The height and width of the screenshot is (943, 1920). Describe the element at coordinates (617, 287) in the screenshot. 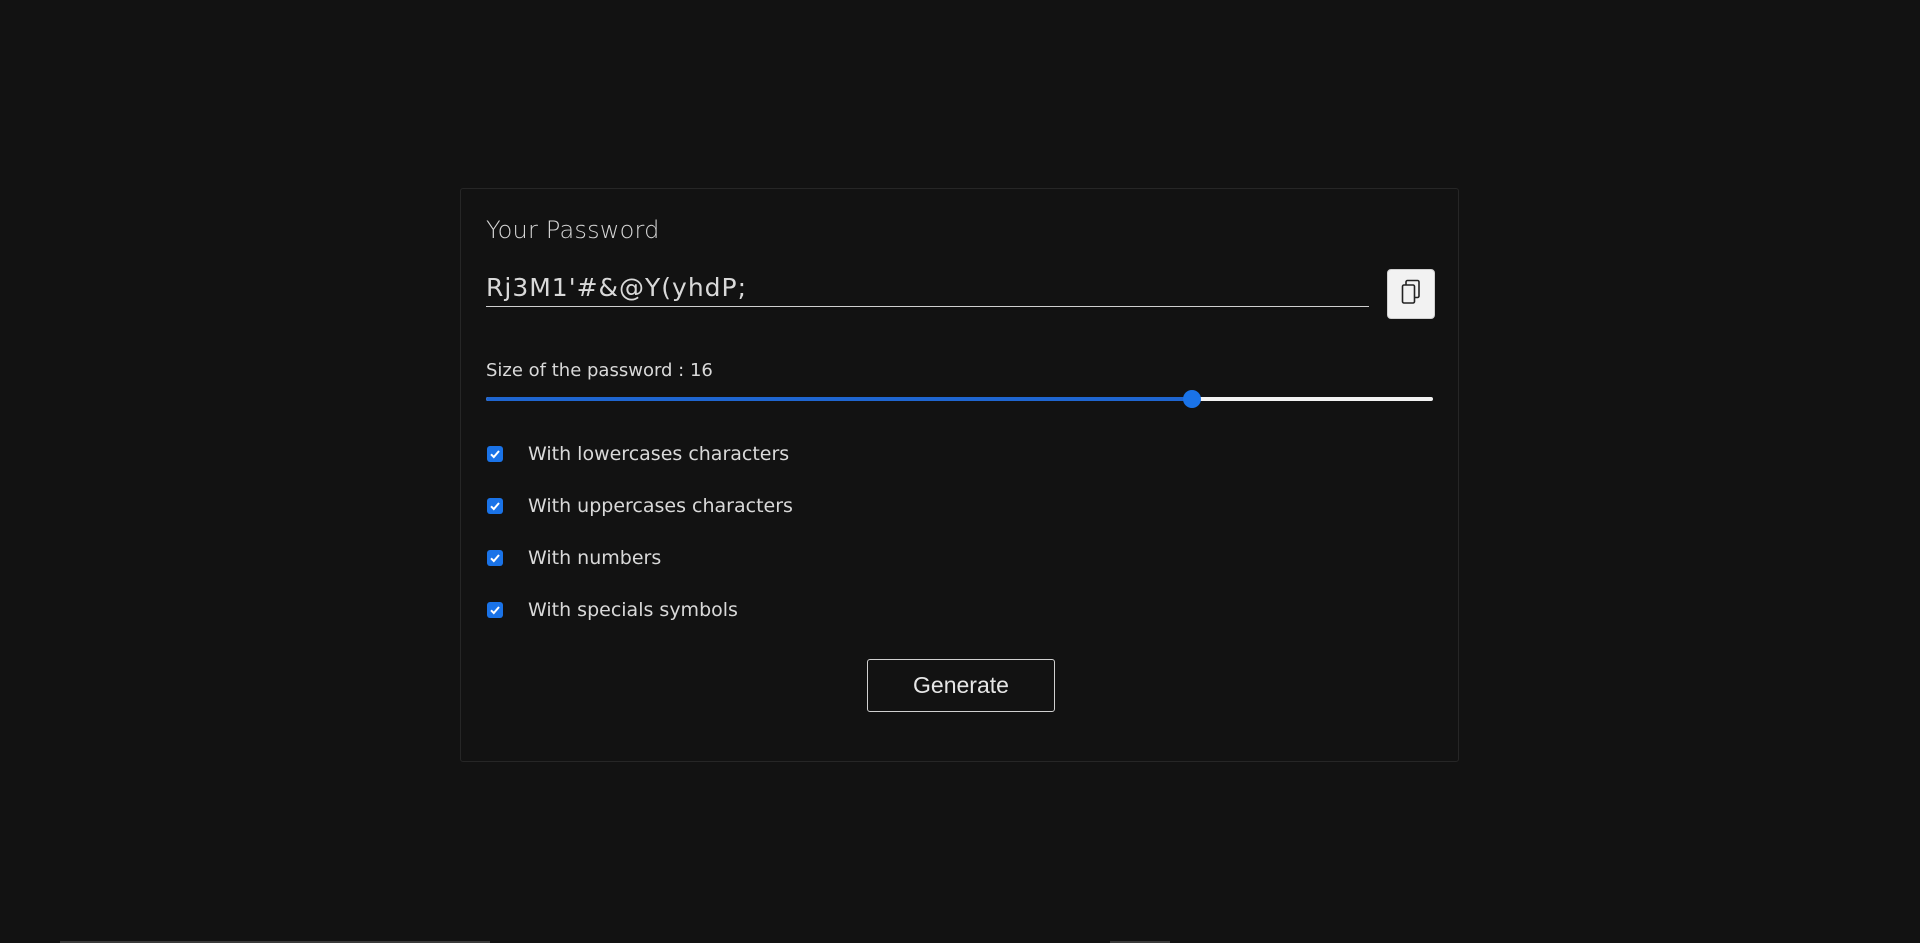

I see `password-value: Rj3M1'#&@Y(yhdP;` at that location.